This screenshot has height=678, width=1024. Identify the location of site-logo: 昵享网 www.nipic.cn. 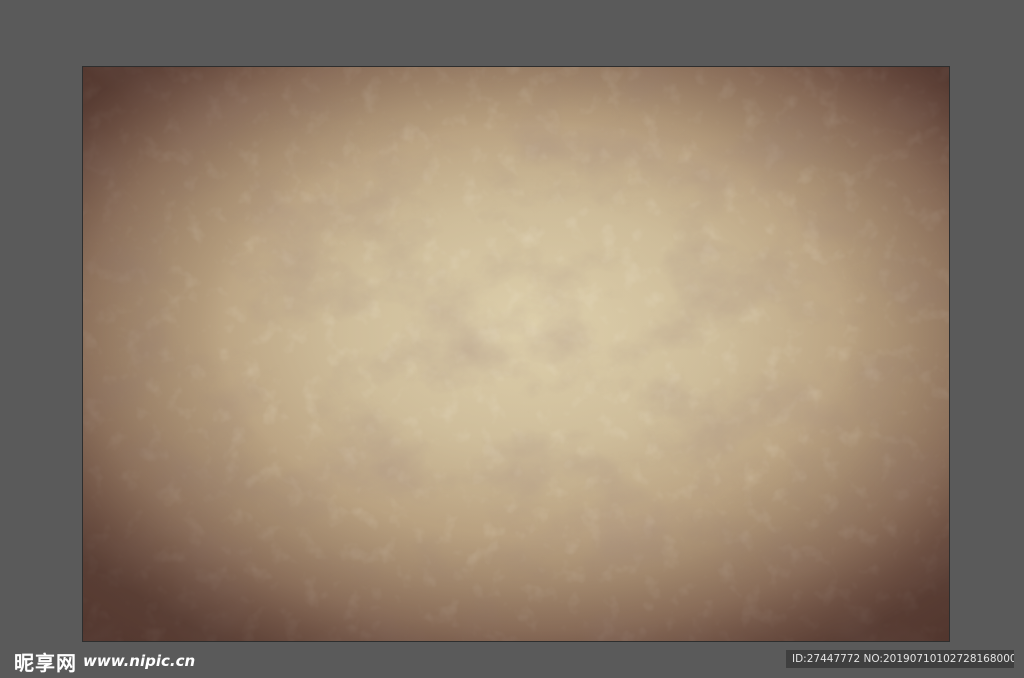
(105, 661).